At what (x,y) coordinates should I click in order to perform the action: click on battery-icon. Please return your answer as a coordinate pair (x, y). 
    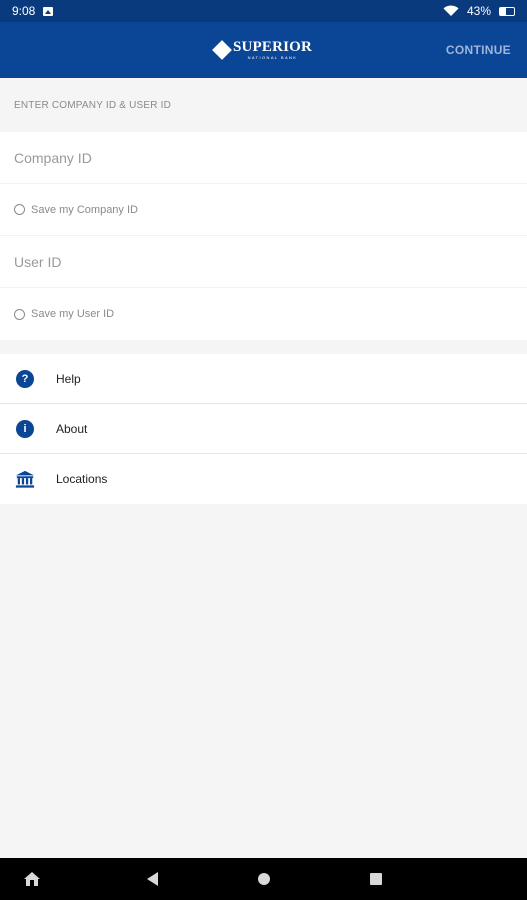
    Looking at the image, I should click on (507, 11).